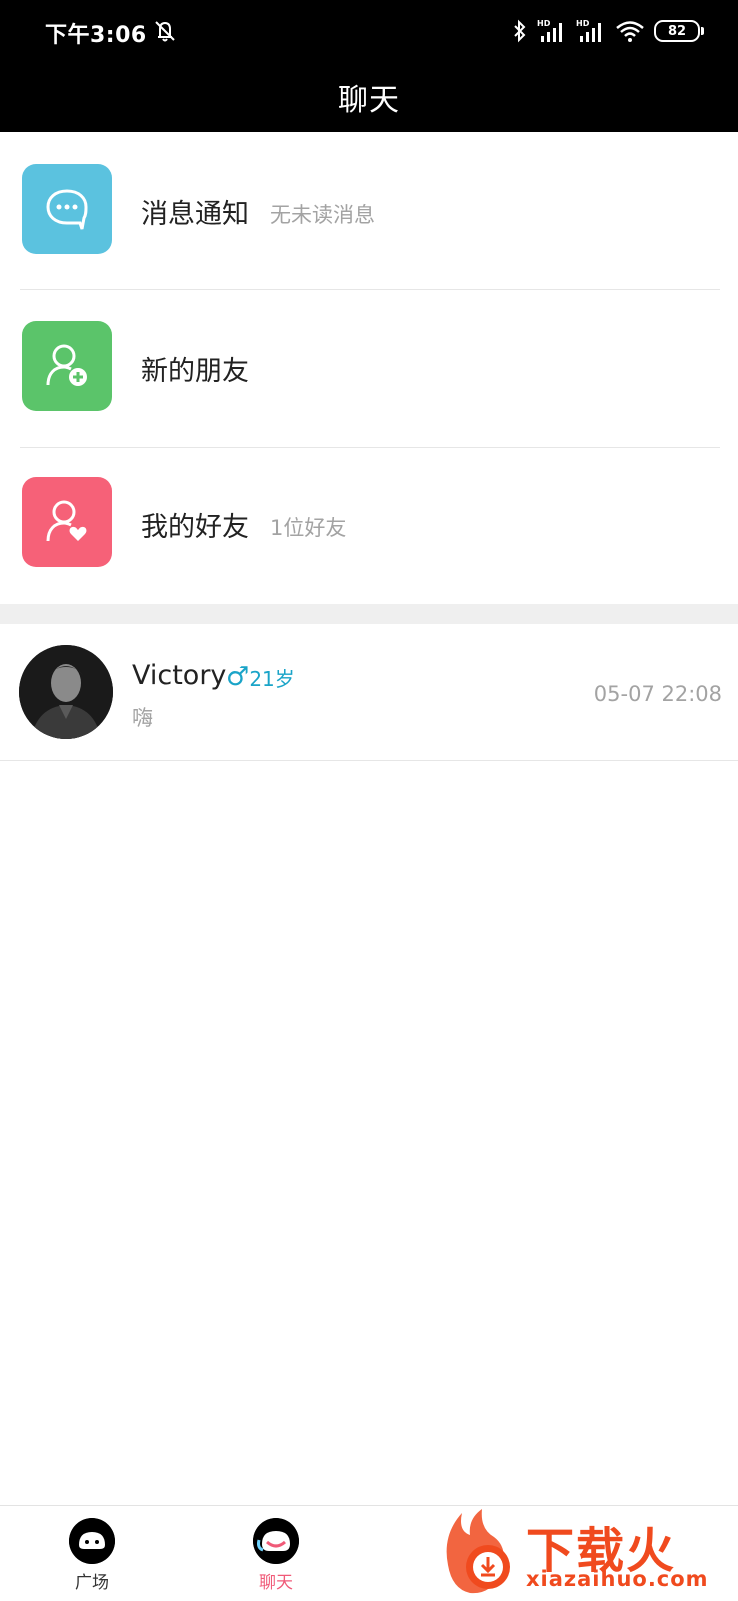 Image resolution: width=738 pixels, height=1601 pixels. Describe the element at coordinates (588, 1552) in the screenshot. I see `watermark: 下载火 xiazaihuo.com` at that location.